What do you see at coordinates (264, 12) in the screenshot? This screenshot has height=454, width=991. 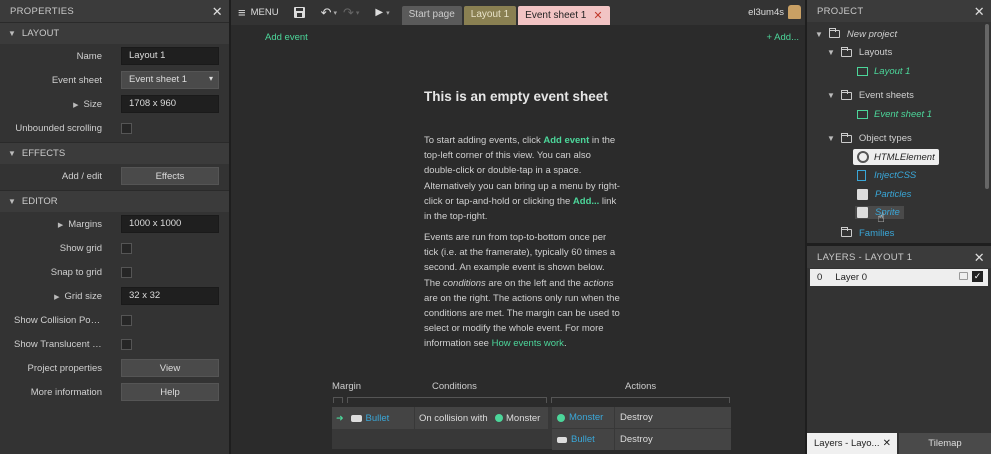 I see `menu-label: MENU` at bounding box center [264, 12].